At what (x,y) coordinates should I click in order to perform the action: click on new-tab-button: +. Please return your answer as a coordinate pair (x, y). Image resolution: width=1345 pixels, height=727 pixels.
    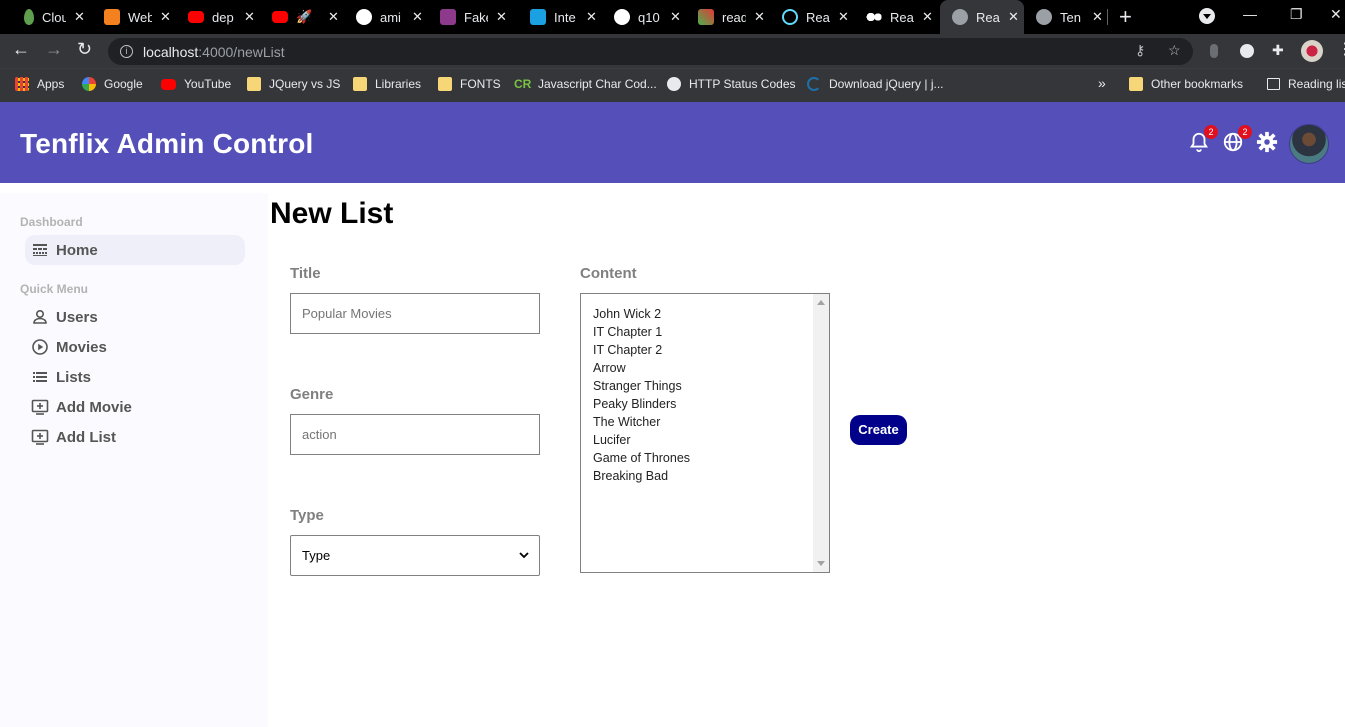
    Looking at the image, I should click on (1125, 17).